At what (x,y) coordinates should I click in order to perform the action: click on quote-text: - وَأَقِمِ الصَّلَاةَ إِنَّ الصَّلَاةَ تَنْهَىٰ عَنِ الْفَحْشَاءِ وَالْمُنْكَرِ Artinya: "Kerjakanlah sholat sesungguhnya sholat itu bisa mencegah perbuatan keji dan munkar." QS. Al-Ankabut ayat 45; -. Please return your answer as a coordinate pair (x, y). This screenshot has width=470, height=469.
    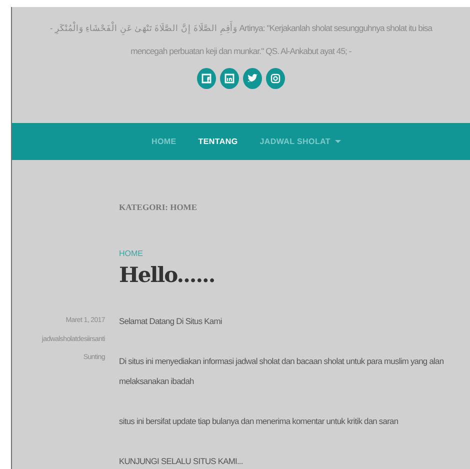
    Looking at the image, I should click on (241, 39).